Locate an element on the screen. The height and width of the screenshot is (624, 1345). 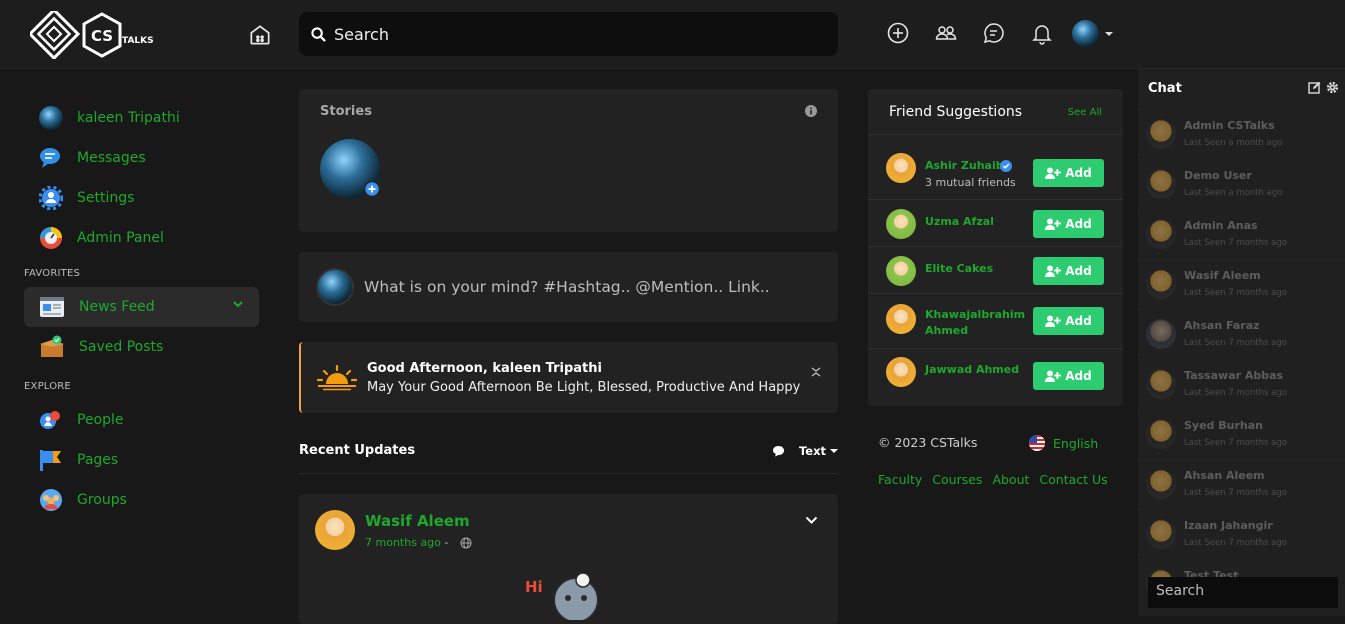
verified-badge-icon is located at coordinates (1006, 166).